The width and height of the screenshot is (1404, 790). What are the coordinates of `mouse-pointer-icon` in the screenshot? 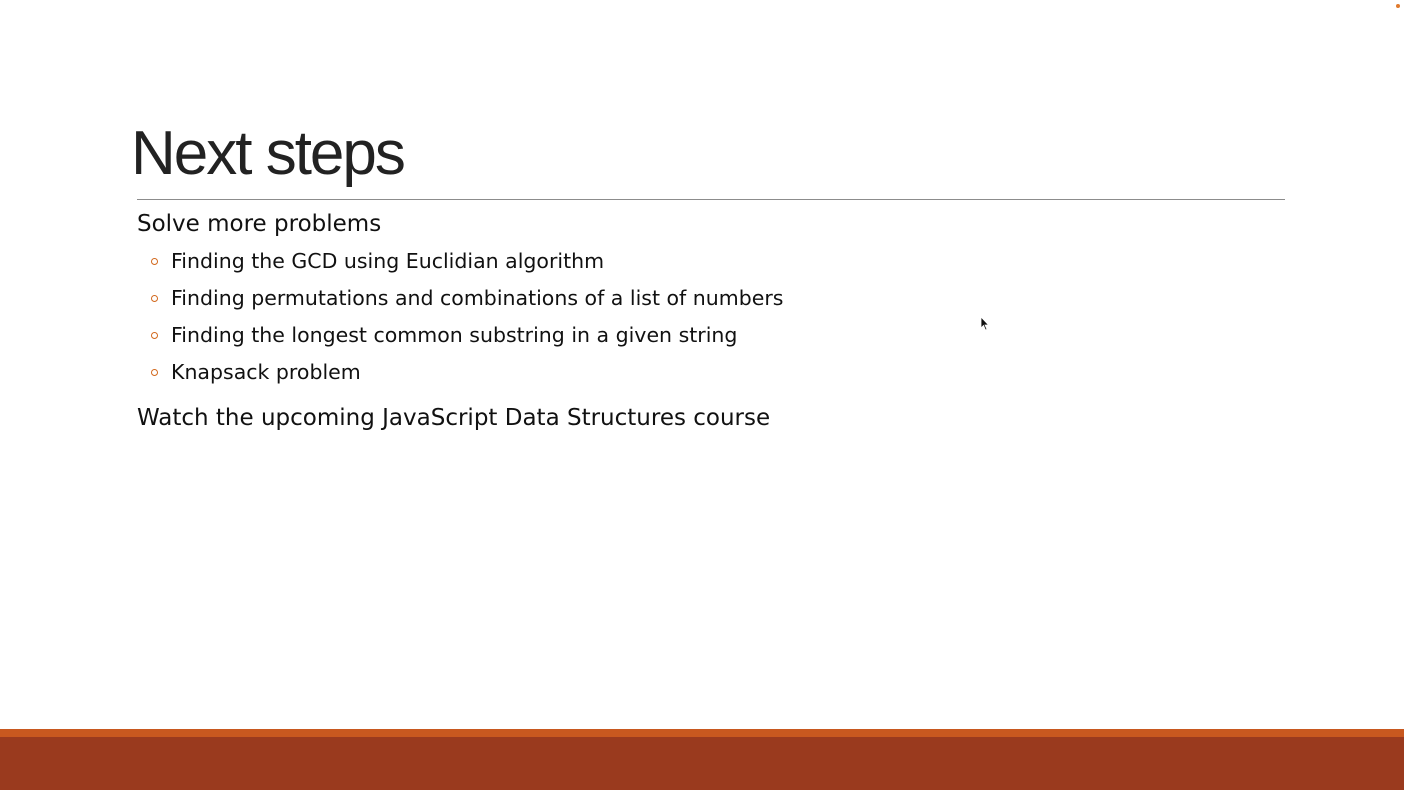 It's located at (985, 323).